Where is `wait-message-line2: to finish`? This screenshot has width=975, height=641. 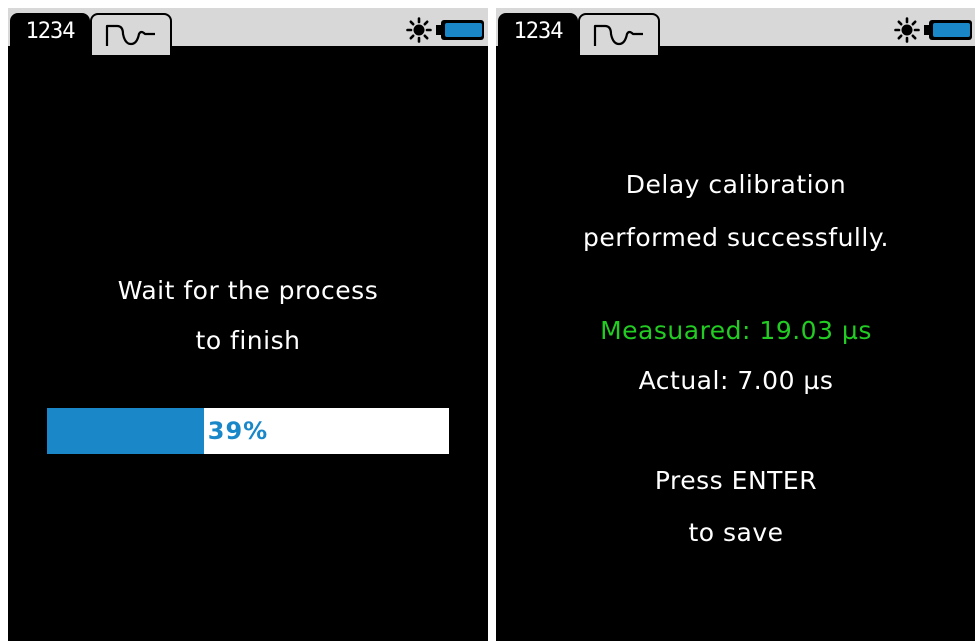
wait-message-line2: to finish is located at coordinates (248, 340).